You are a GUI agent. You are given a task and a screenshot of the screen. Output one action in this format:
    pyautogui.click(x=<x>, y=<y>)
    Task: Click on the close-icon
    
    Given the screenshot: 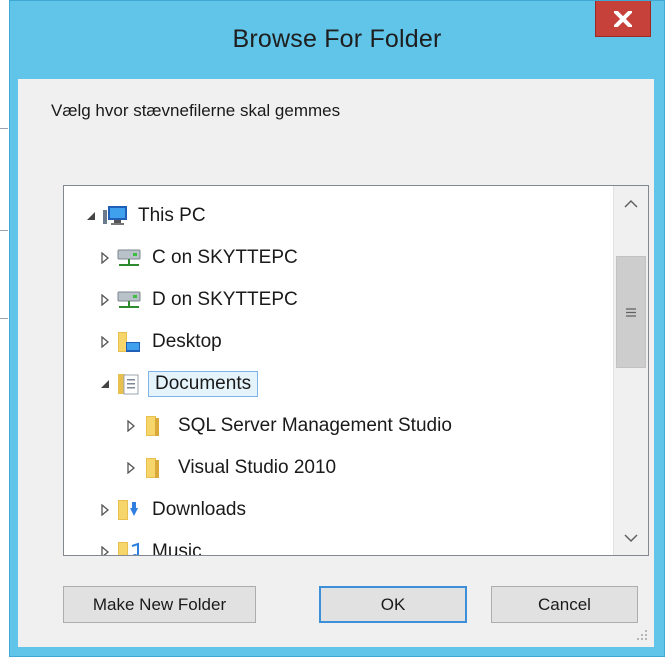 What is the action you would take?
    pyautogui.click(x=623, y=18)
    